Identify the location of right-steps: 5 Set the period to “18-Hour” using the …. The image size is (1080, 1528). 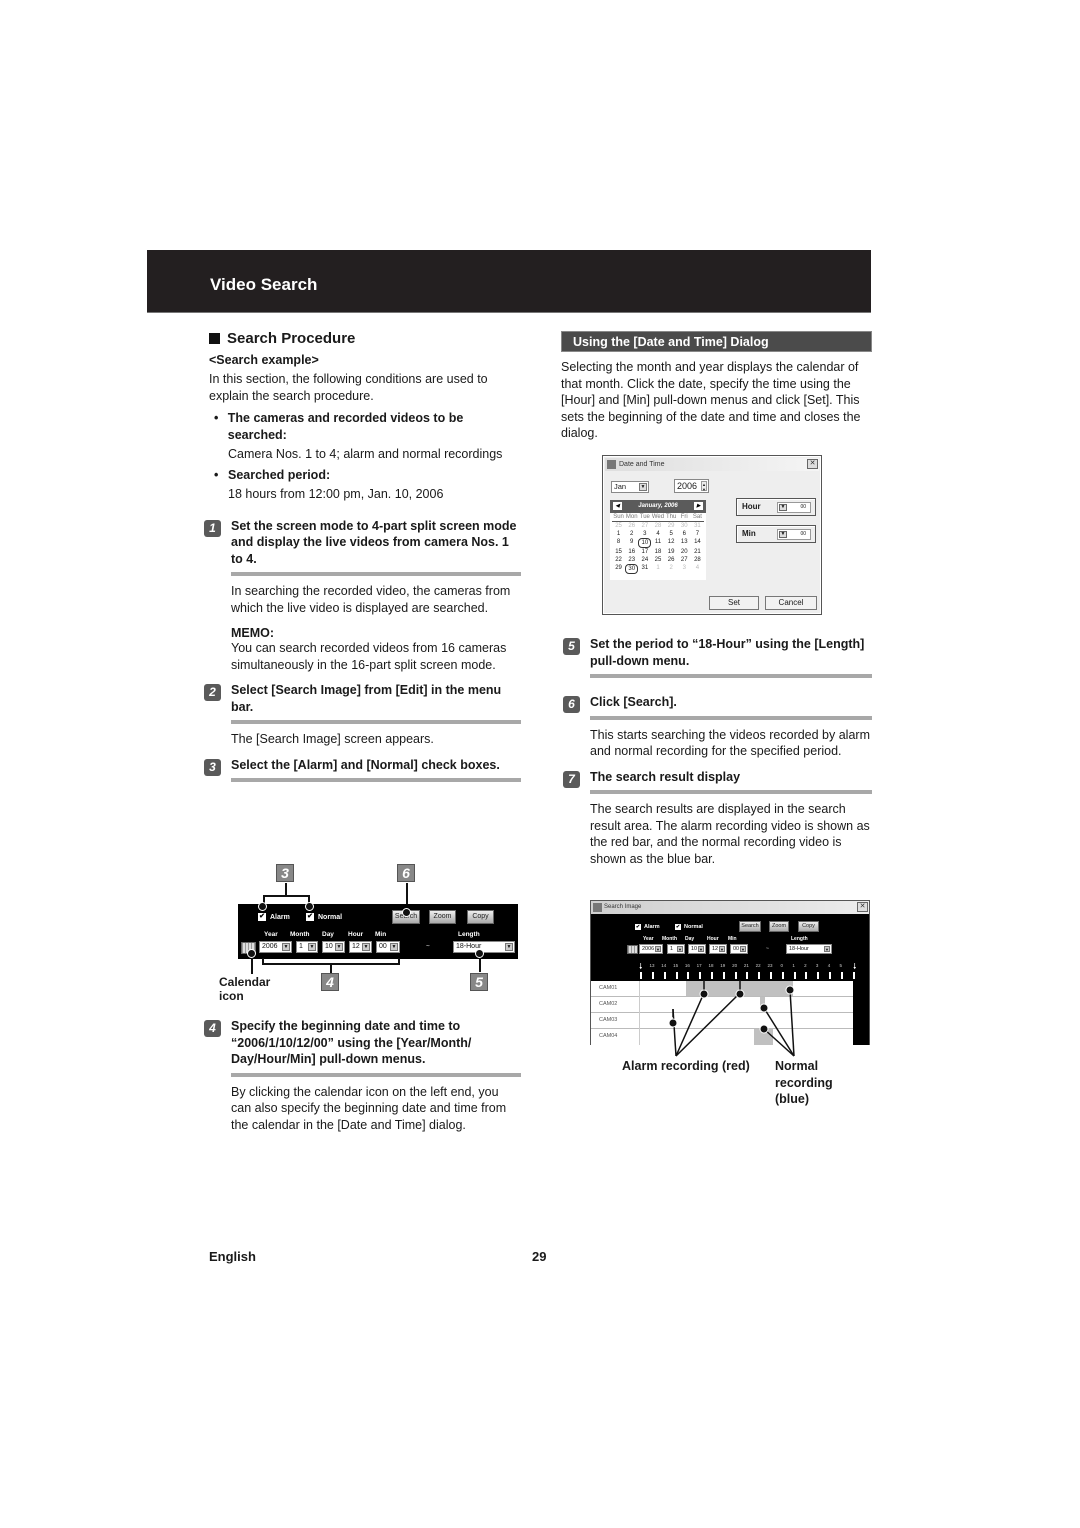
(716, 751).